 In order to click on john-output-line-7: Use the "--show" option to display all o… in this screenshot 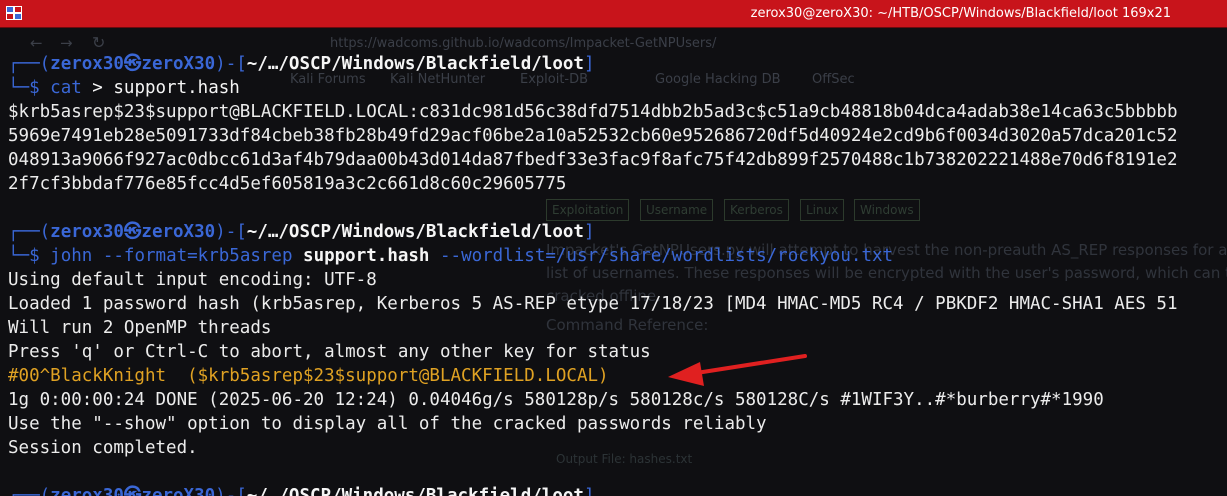, I will do `click(387, 424)`.